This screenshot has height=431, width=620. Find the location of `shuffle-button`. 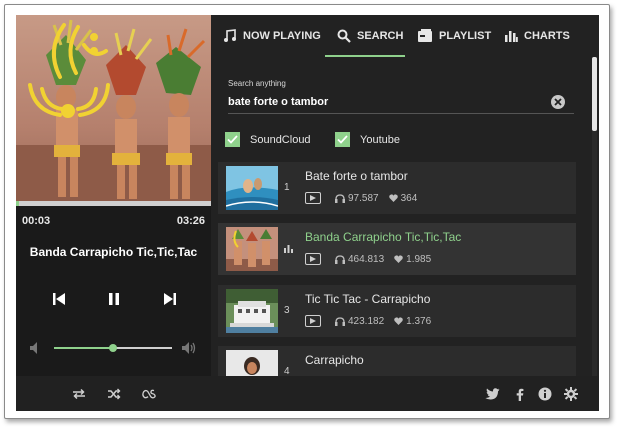

shuffle-button is located at coordinates (114, 394).